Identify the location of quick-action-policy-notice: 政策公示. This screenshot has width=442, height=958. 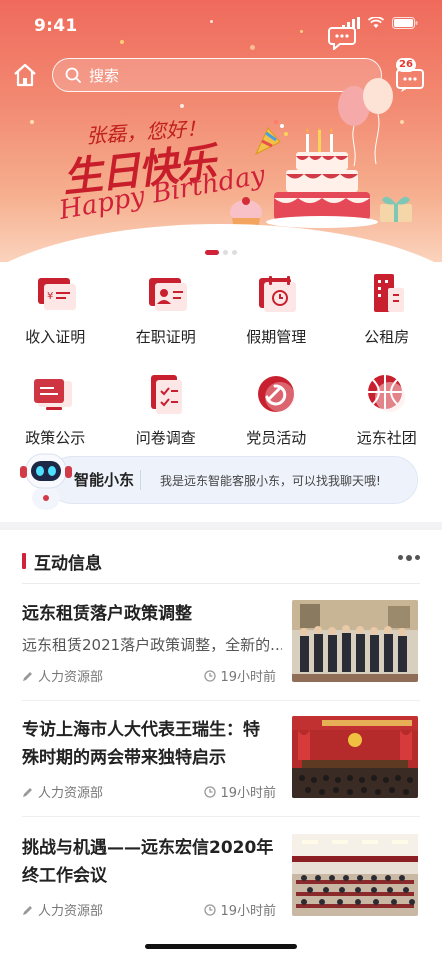
(55, 409).